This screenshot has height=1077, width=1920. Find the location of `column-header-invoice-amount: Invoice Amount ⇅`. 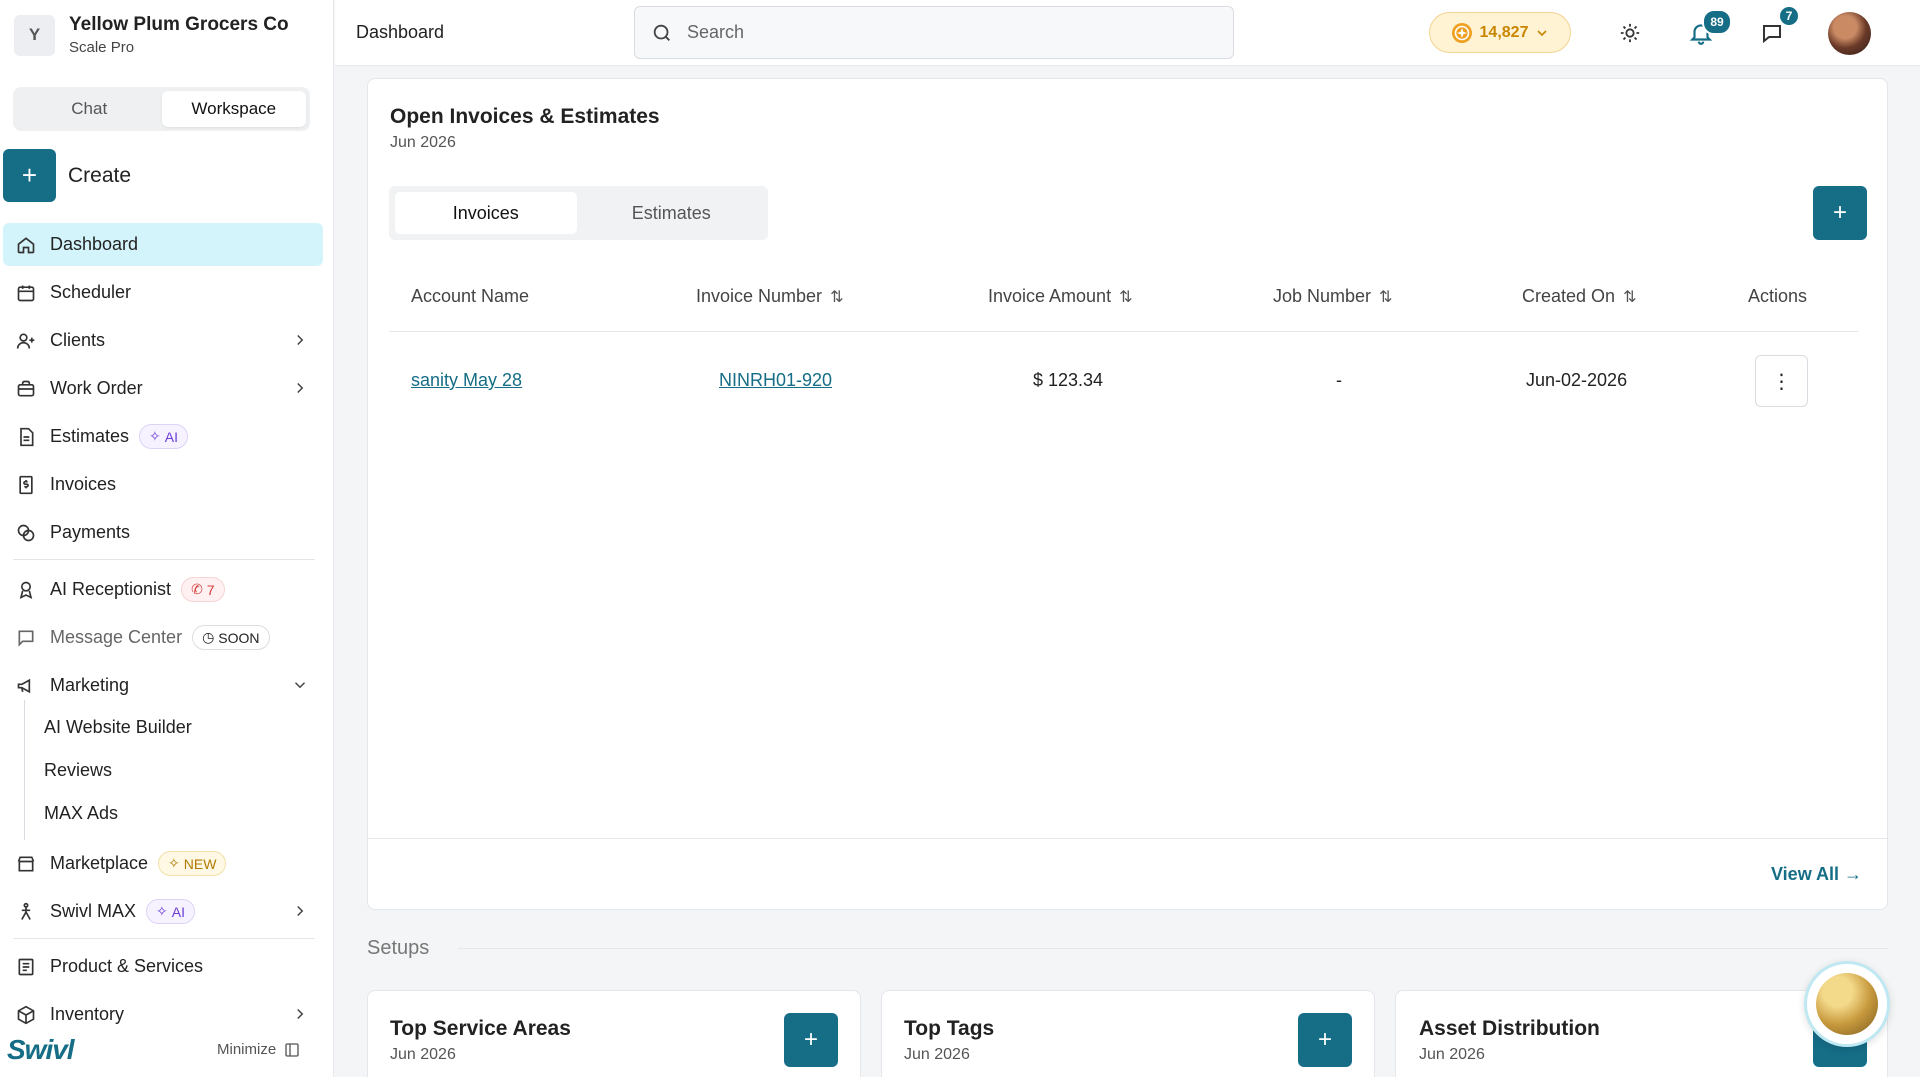

column-header-invoice-amount: Invoice Amount ⇅ is located at coordinates (1060, 296).